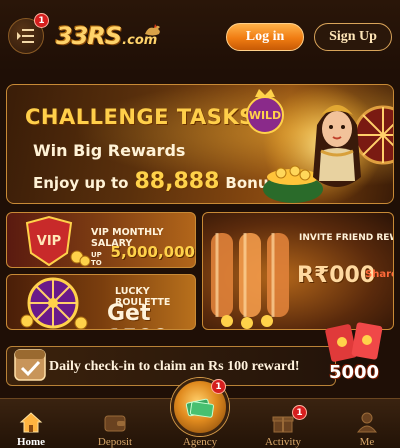  Describe the element at coordinates (31, 442) in the screenshot. I see `nav-home-label: Home` at that location.